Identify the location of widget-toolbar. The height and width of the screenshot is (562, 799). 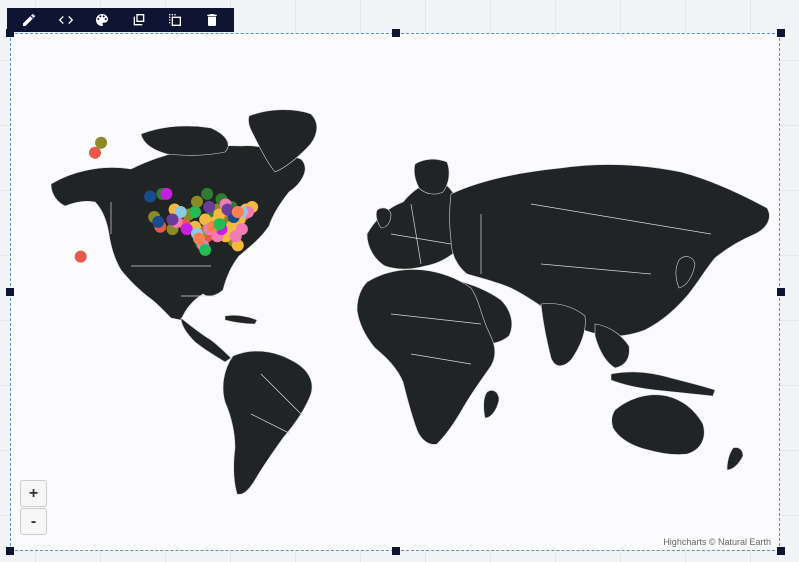
(120, 20).